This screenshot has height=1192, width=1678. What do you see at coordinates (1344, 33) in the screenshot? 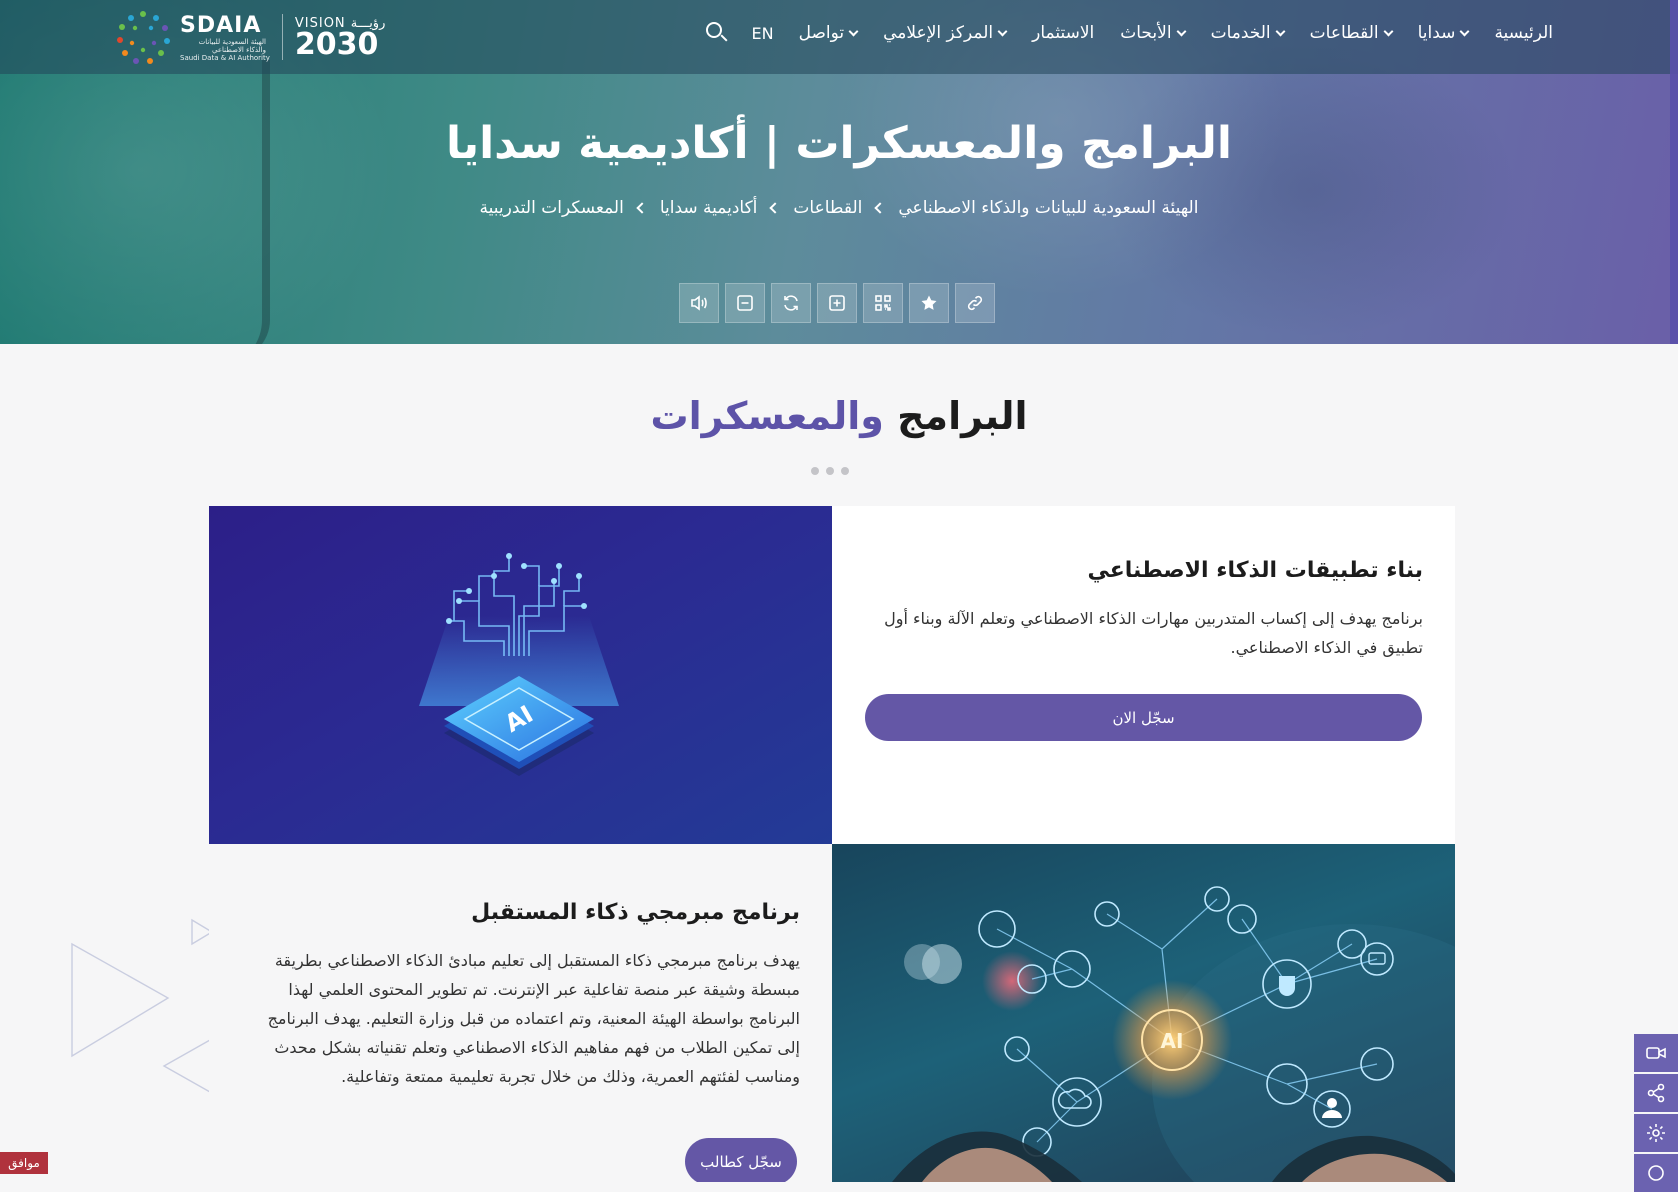
I see `nav-item-label: القطاعات` at bounding box center [1344, 33].